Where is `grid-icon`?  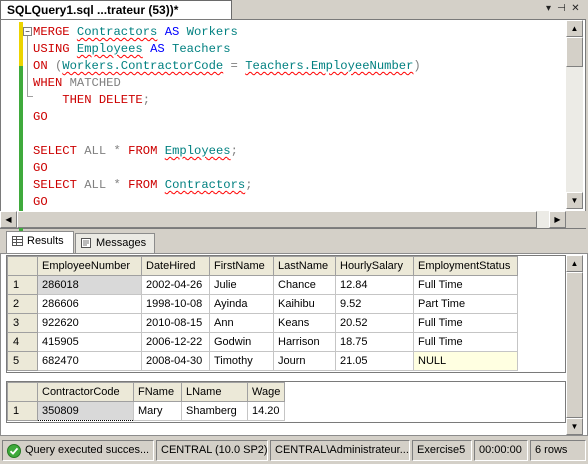
grid-icon is located at coordinates (17, 241).